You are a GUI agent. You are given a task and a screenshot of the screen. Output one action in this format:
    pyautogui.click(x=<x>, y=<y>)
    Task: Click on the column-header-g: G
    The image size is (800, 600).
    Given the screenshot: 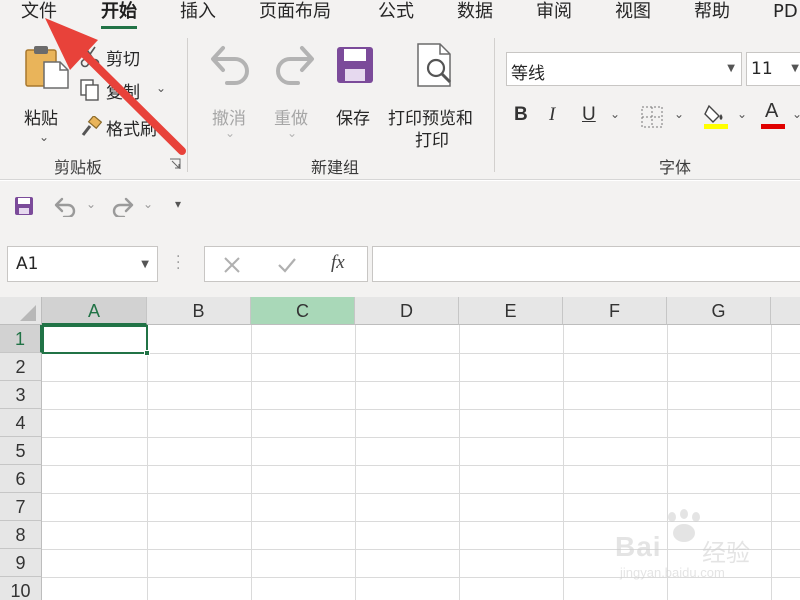 What is the action you would take?
    pyautogui.click(x=719, y=311)
    